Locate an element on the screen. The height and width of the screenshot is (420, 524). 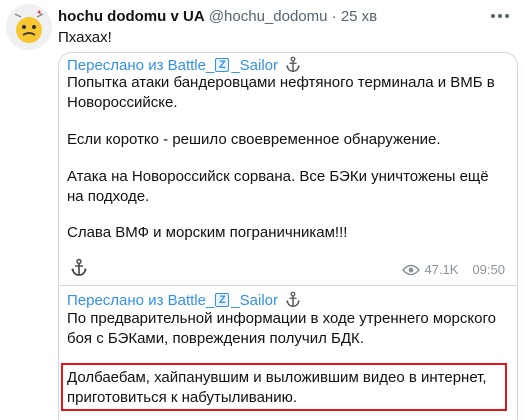
tweet-text: Пхахах! is located at coordinates (85, 37).